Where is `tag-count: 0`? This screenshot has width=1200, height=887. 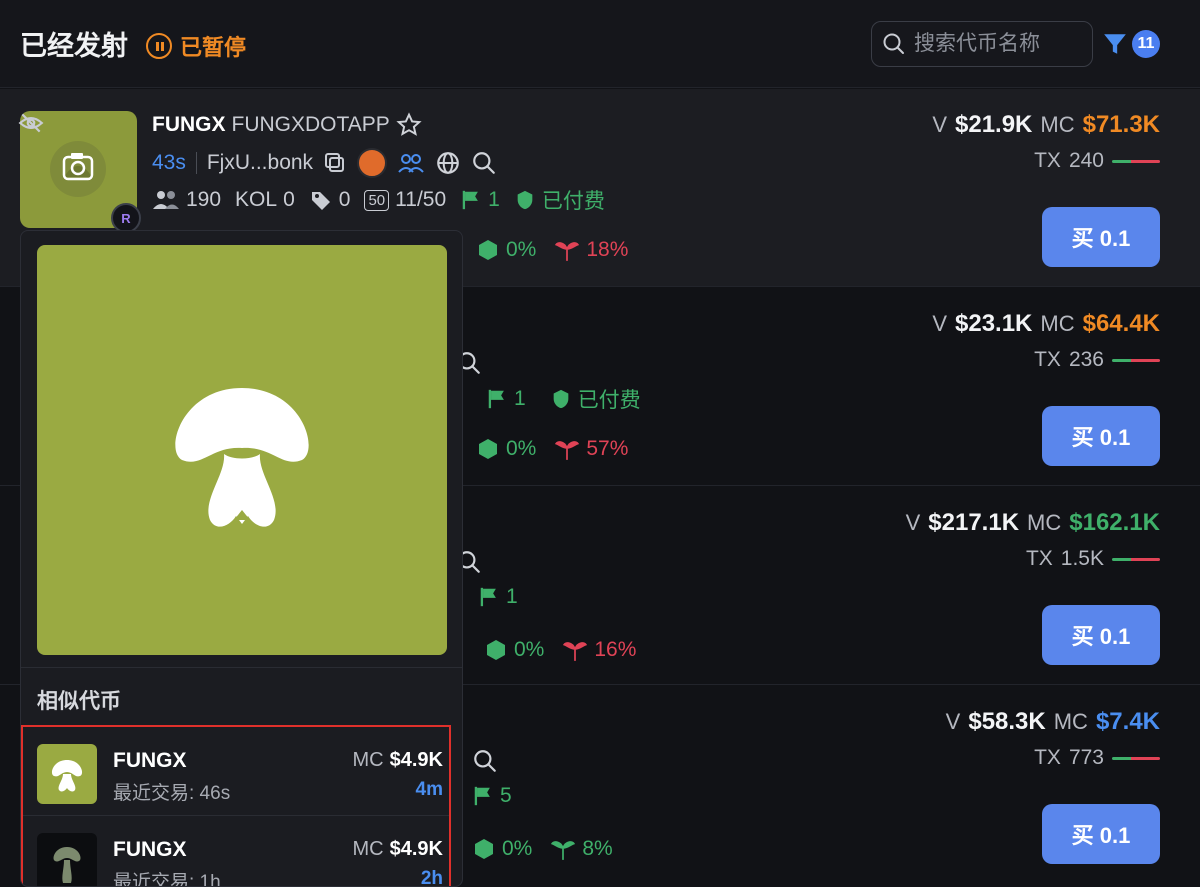
tag-count: 0 is located at coordinates (344, 199).